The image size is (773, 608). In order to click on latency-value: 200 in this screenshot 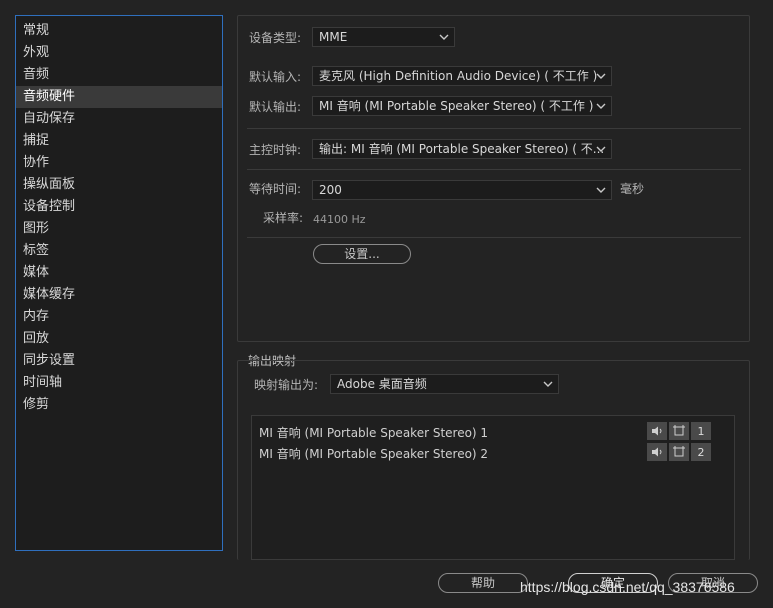, I will do `click(330, 190)`.